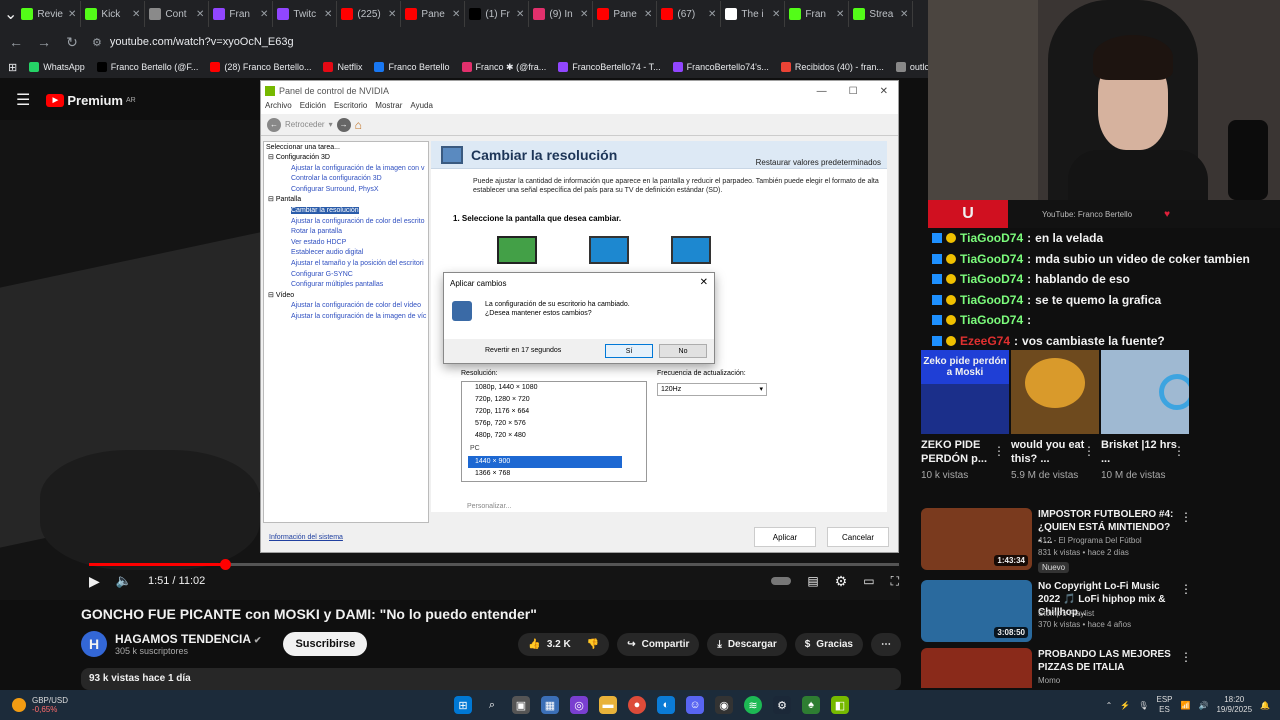 The image size is (1280, 720). What do you see at coordinates (812, 581) in the screenshot?
I see `subtitles-icon: ▤` at bounding box center [812, 581].